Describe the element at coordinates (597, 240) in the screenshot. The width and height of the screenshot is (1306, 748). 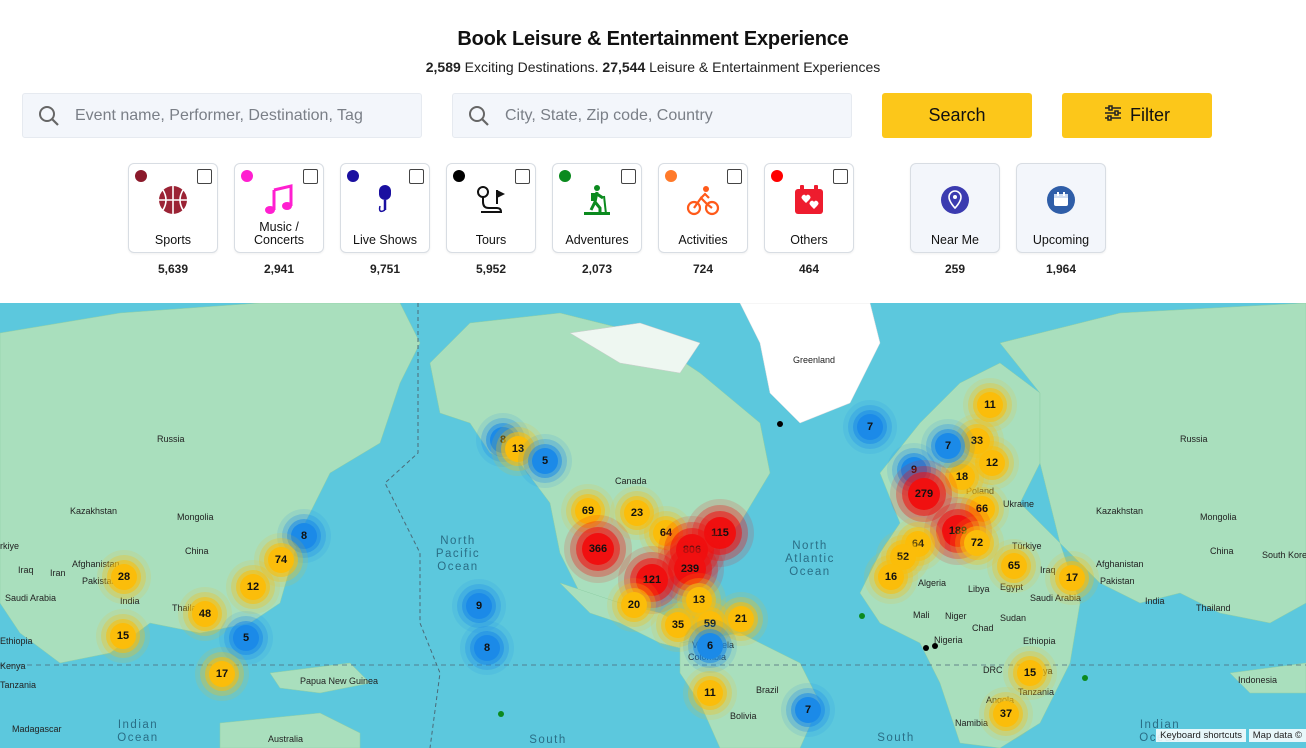
I see `category-label: Adventures` at that location.